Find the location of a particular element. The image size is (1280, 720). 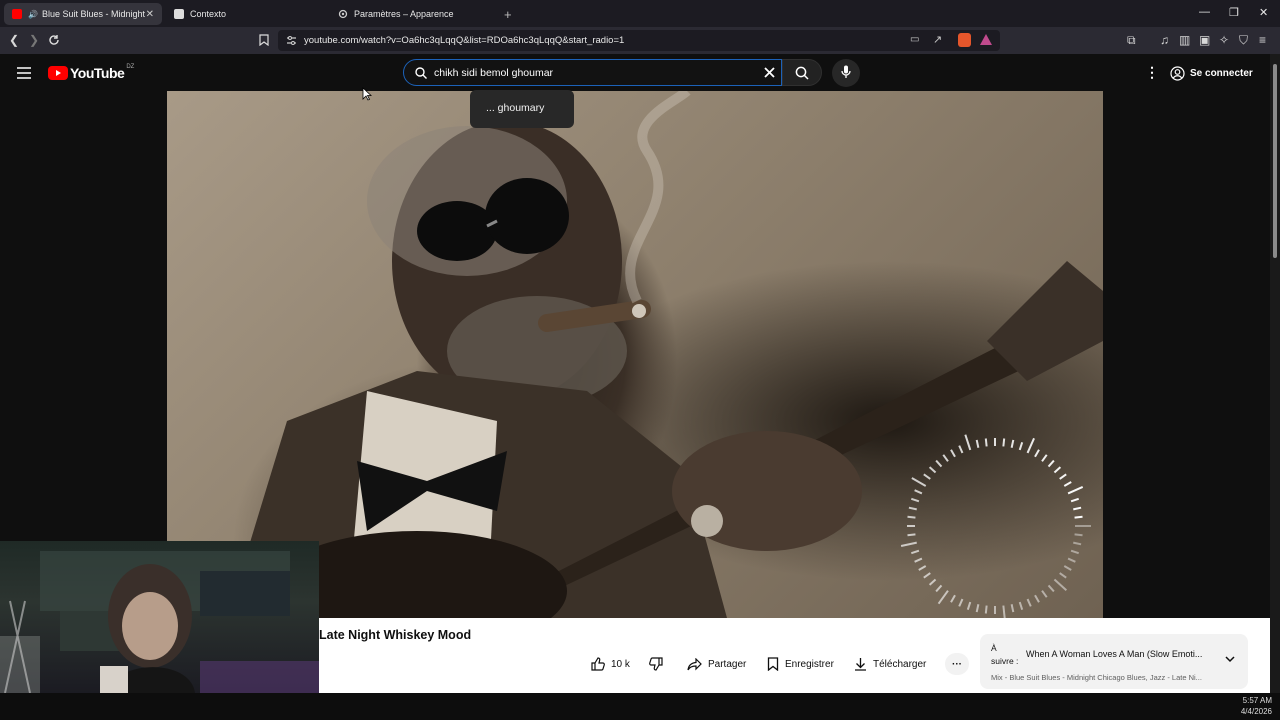

cast-icon: ▭ is located at coordinates (914, 39).